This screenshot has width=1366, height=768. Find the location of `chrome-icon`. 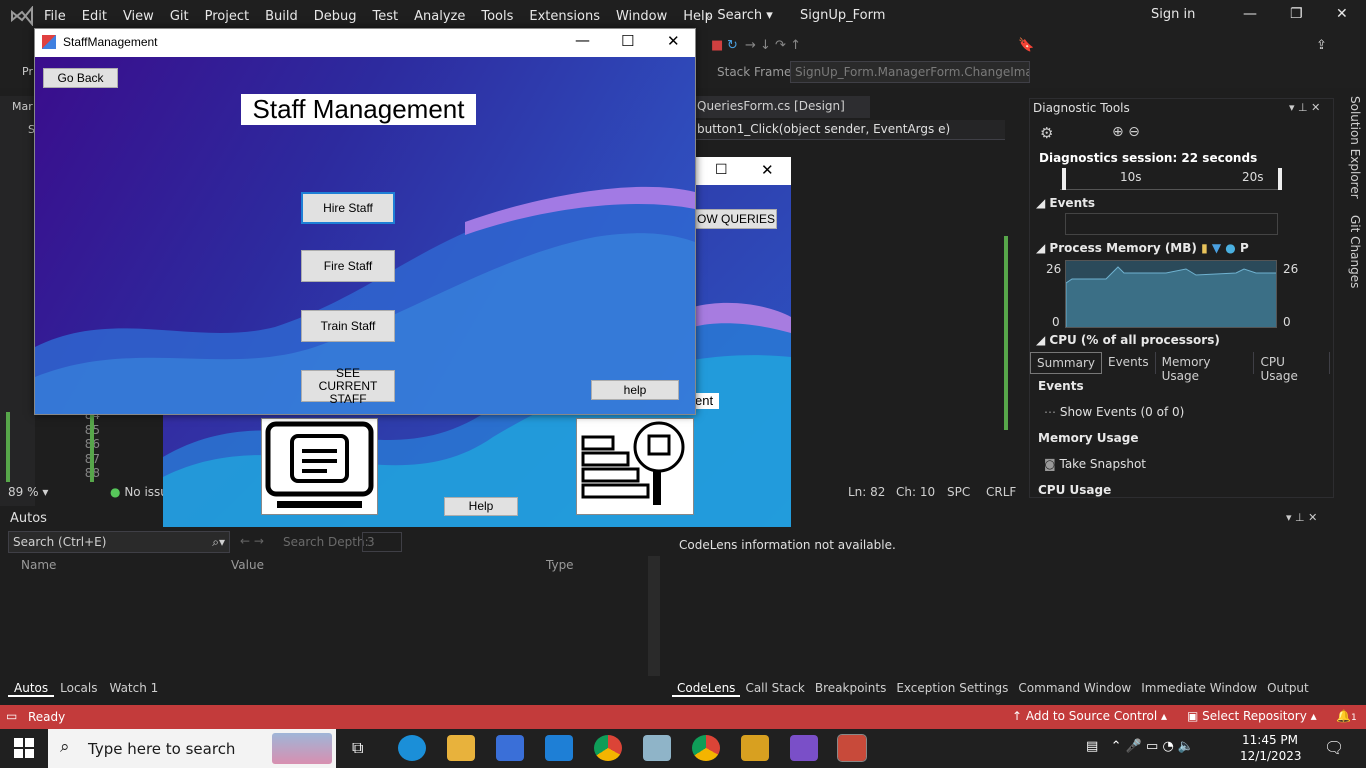

chrome-icon is located at coordinates (608, 748).